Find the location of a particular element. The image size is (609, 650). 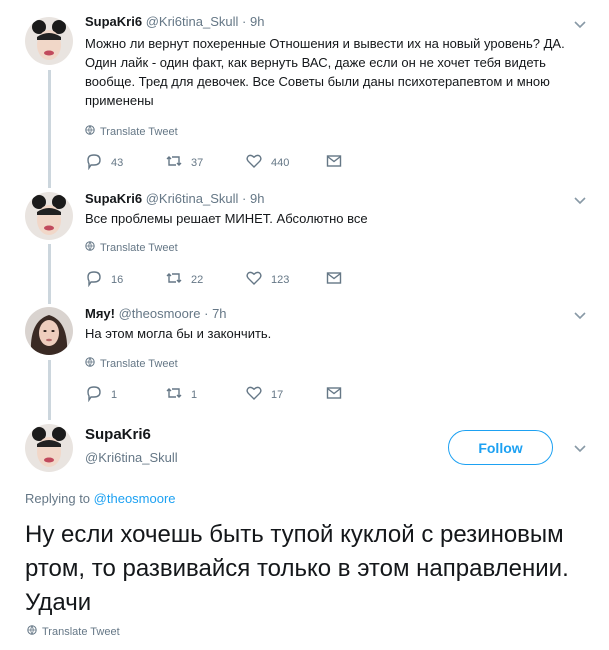

reply-count: 1 is located at coordinates (114, 394).